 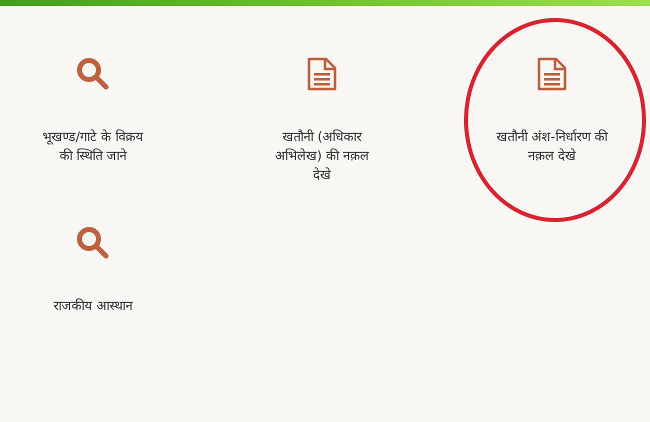 What do you see at coordinates (93, 147) in the screenshot?
I see `menu-link: भूखण्ड/गाटे के विक्रय की स्थिति जाने` at bounding box center [93, 147].